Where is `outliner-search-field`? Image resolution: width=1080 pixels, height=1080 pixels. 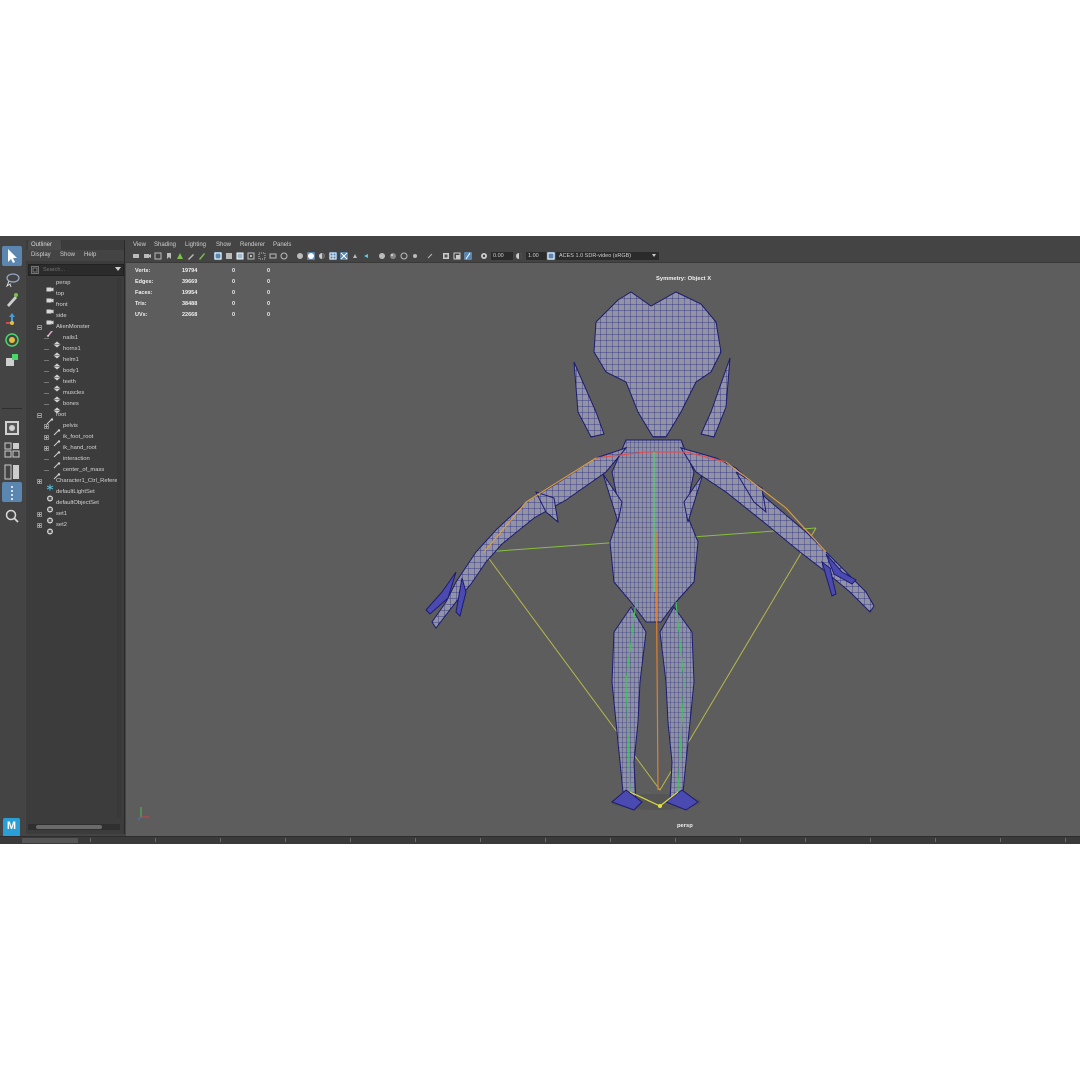
outliner-search-field is located at coordinates (76, 270).